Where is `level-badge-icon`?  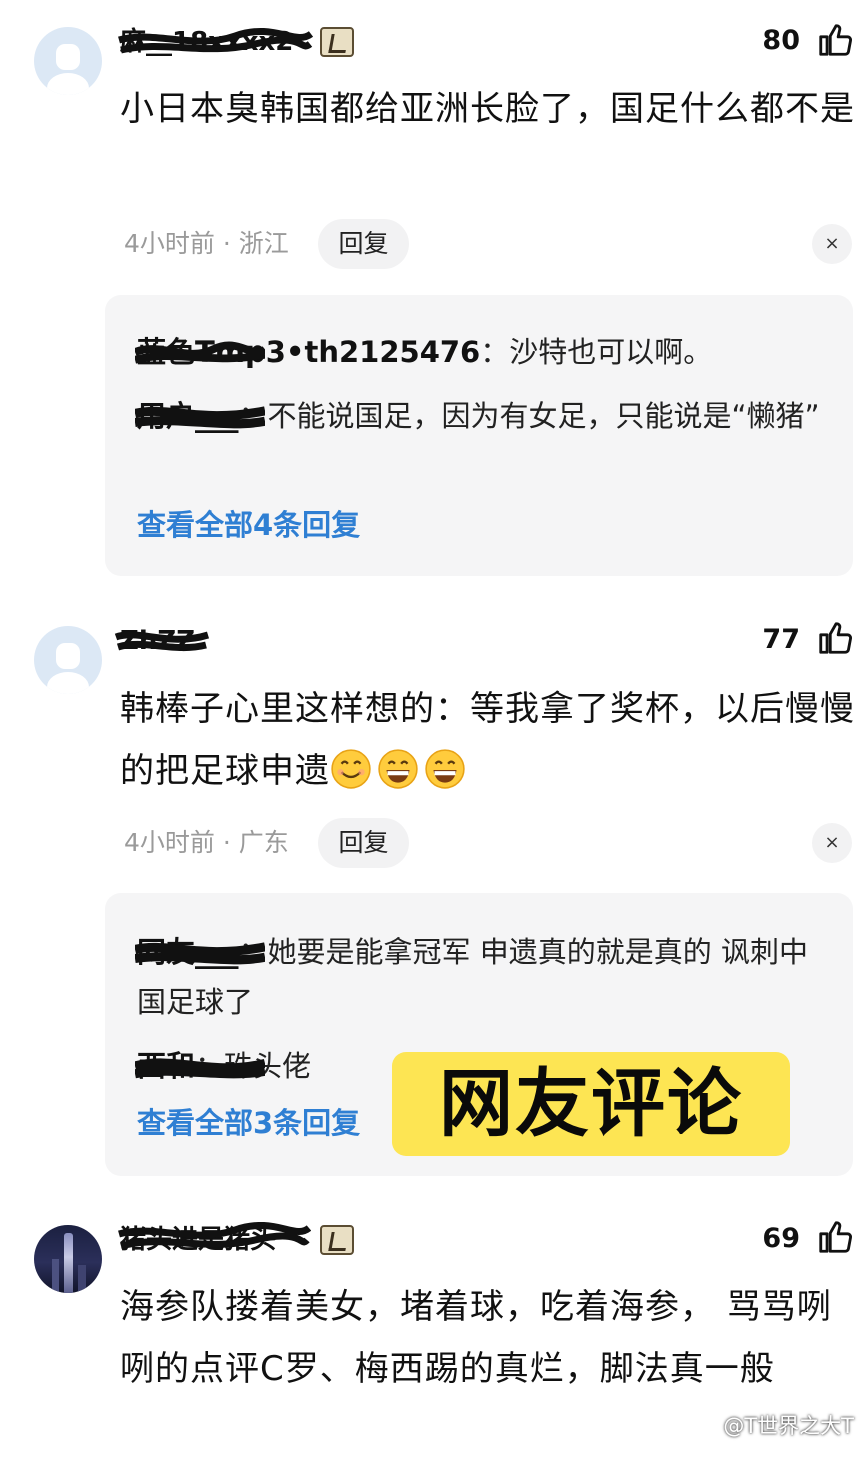
level-badge-icon is located at coordinates (337, 1240).